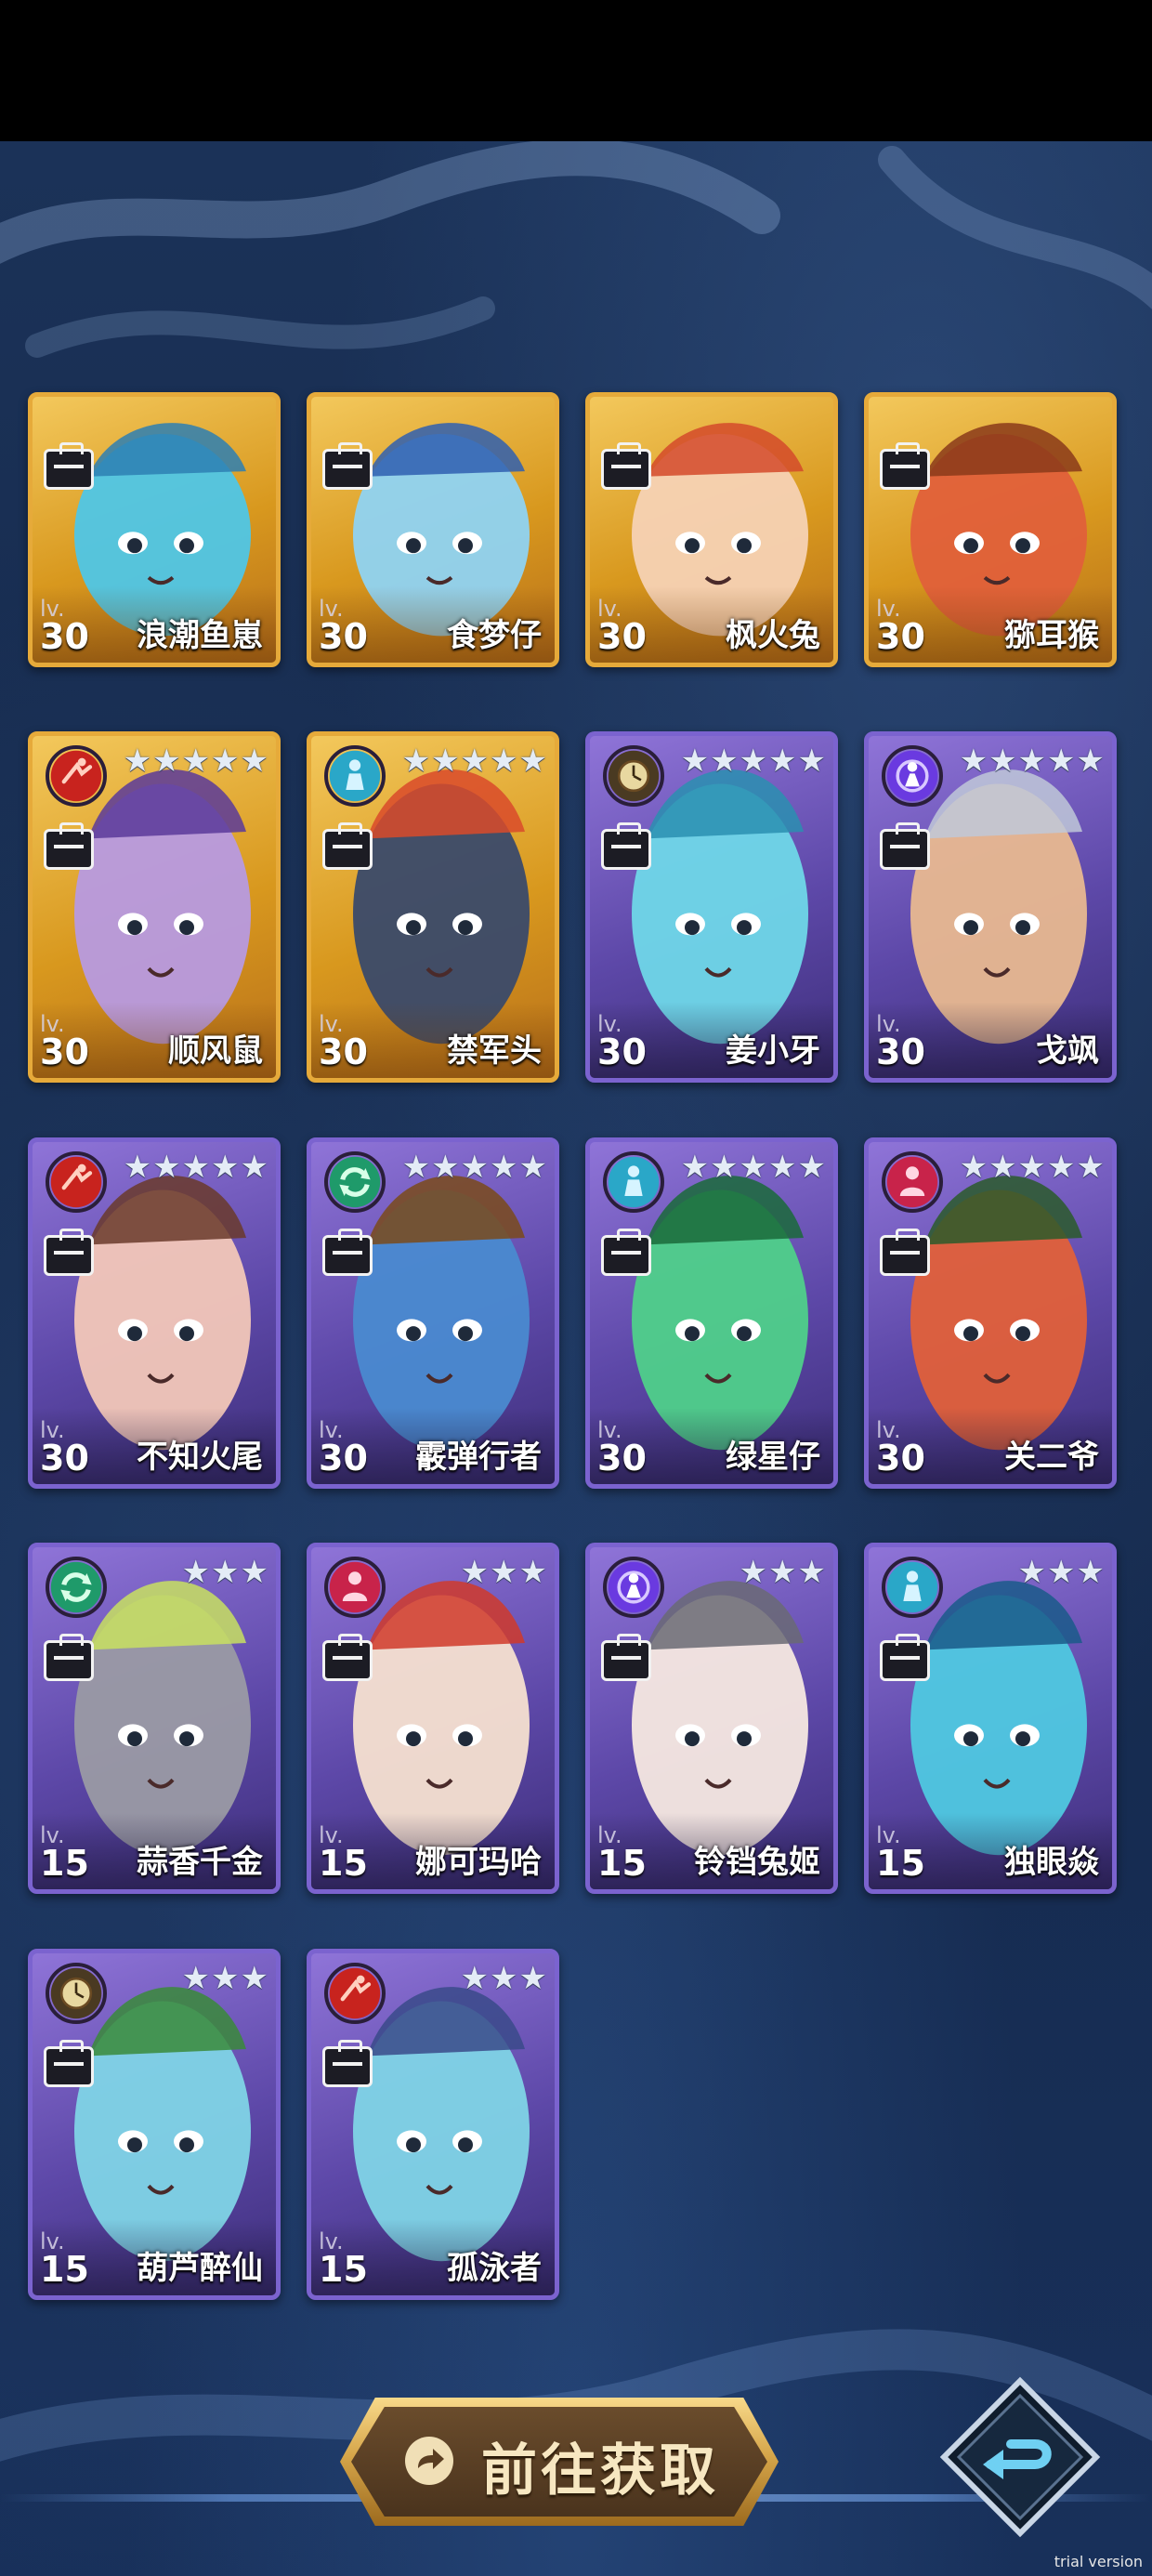 The width and height of the screenshot is (1152, 2576). I want to click on character-card: lv. 30 食梦仔, so click(433, 529).